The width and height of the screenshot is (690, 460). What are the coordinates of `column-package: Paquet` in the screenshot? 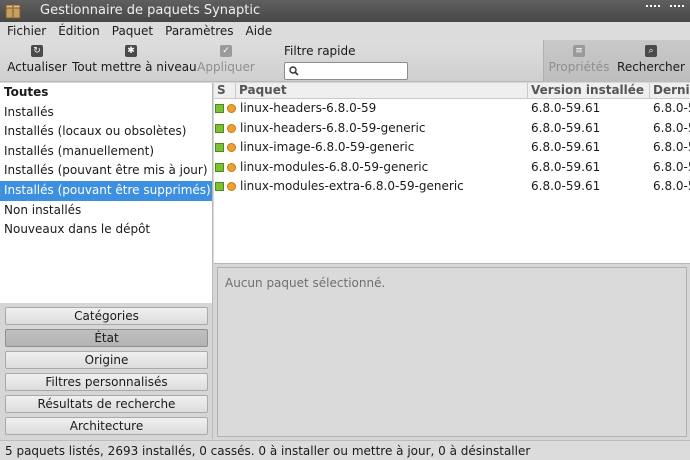 It's located at (382, 91).